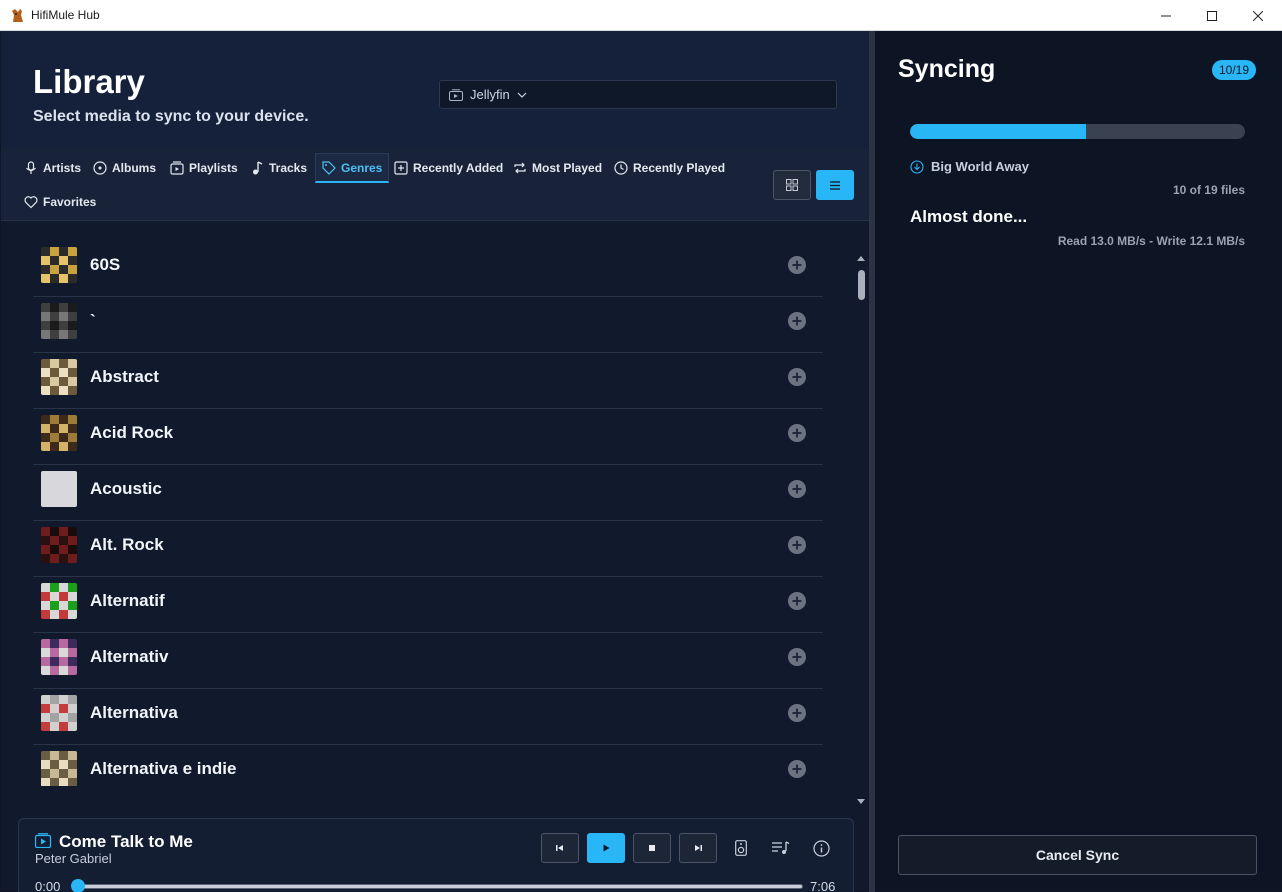  Describe the element at coordinates (132, 432) in the screenshot. I see `genre-label: Acid Rock` at that location.